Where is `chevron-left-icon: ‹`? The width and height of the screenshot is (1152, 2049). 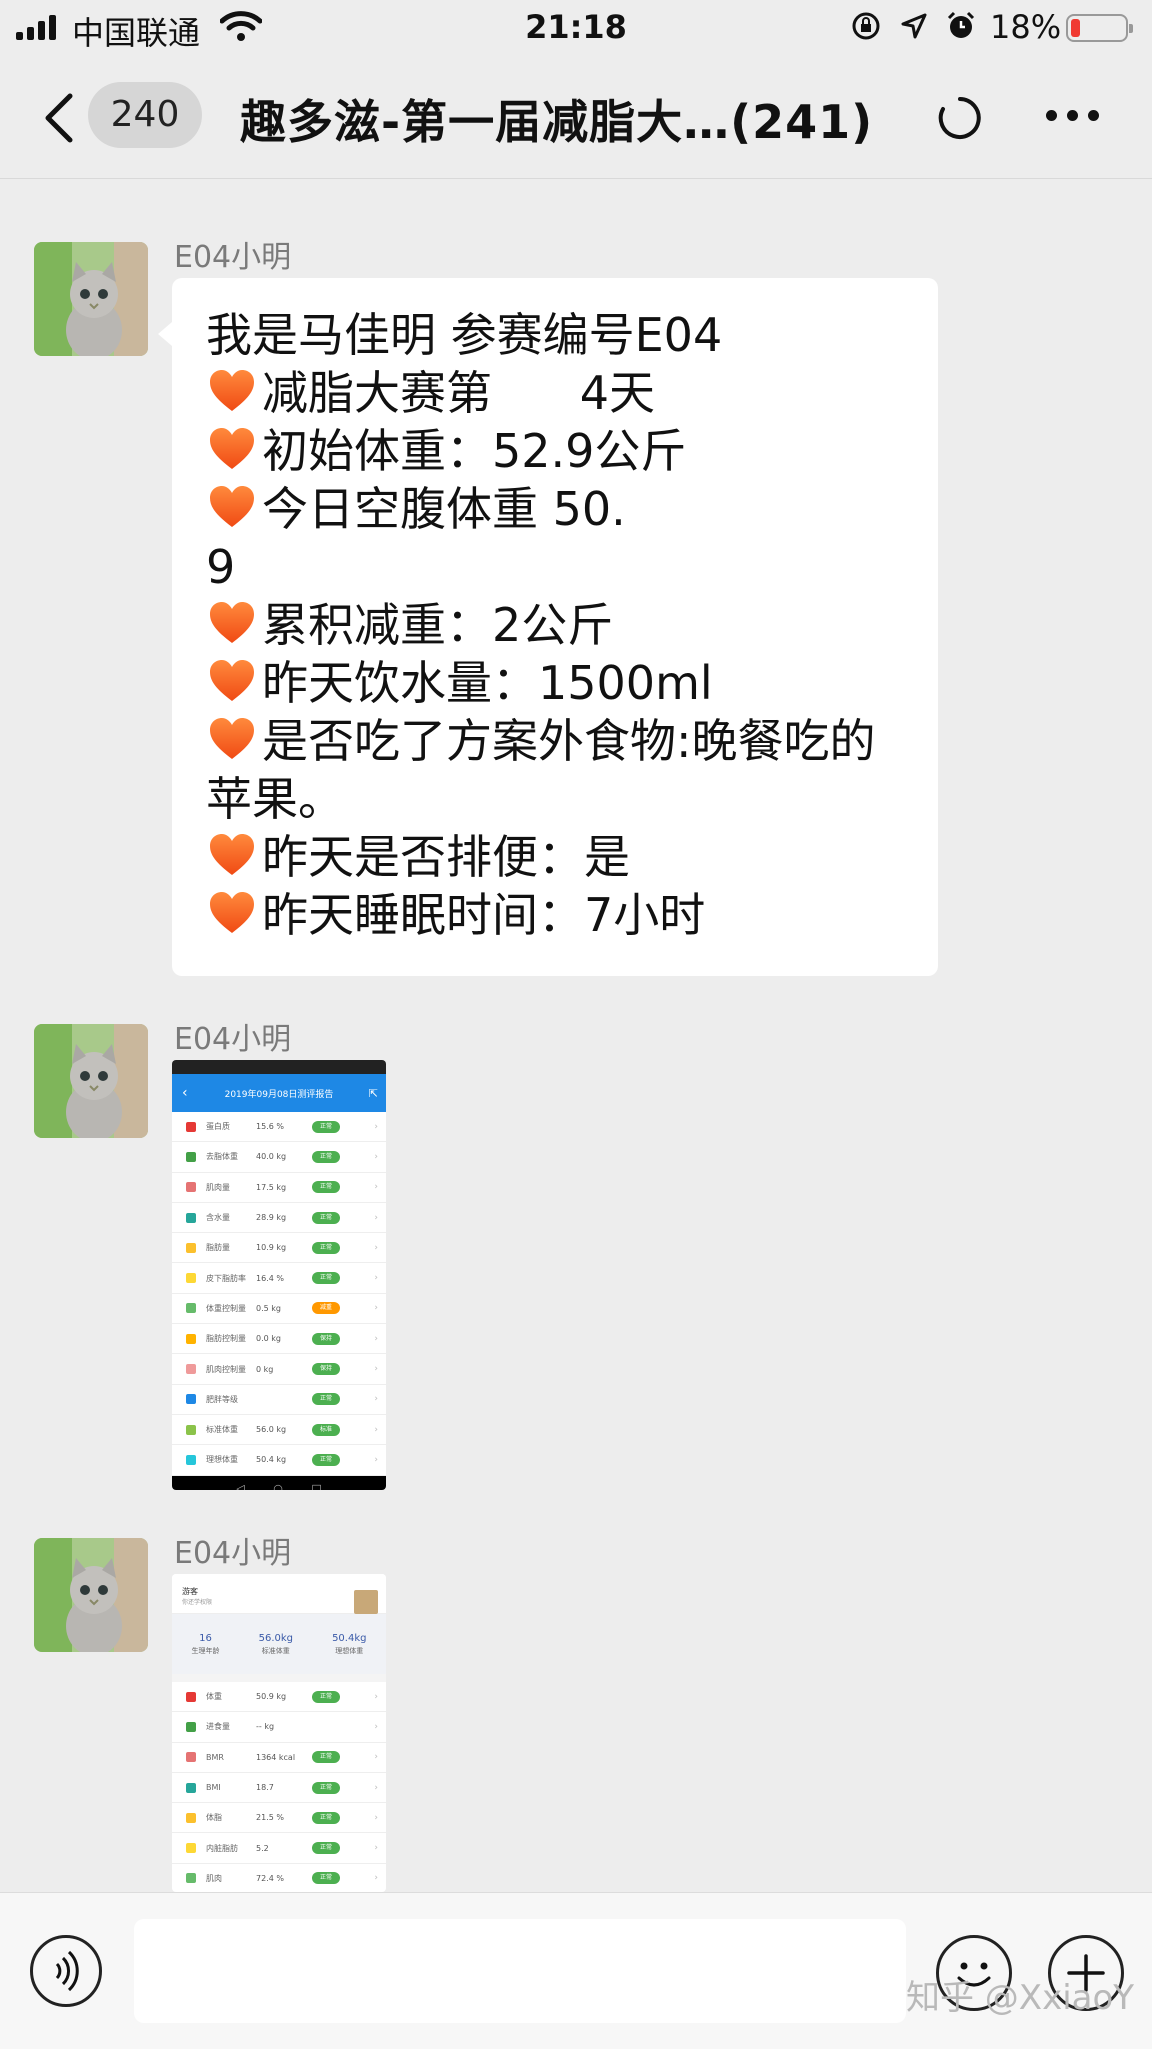 chevron-left-icon: ‹ is located at coordinates (185, 1093).